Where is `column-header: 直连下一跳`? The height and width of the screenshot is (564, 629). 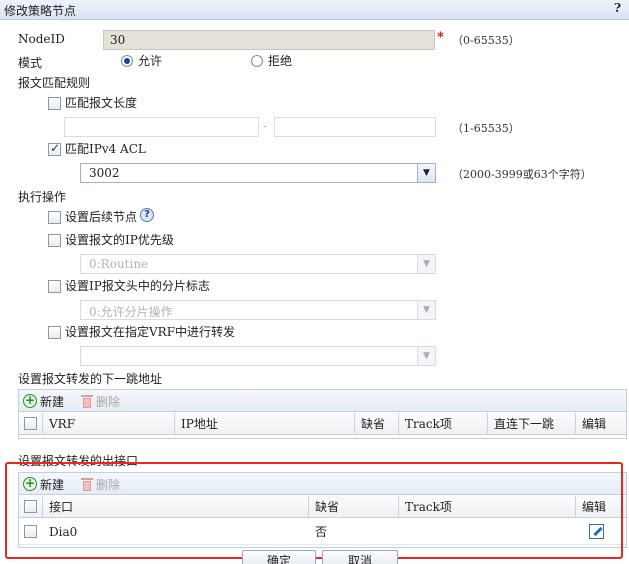 column-header: 直连下一跳 is located at coordinates (532, 424).